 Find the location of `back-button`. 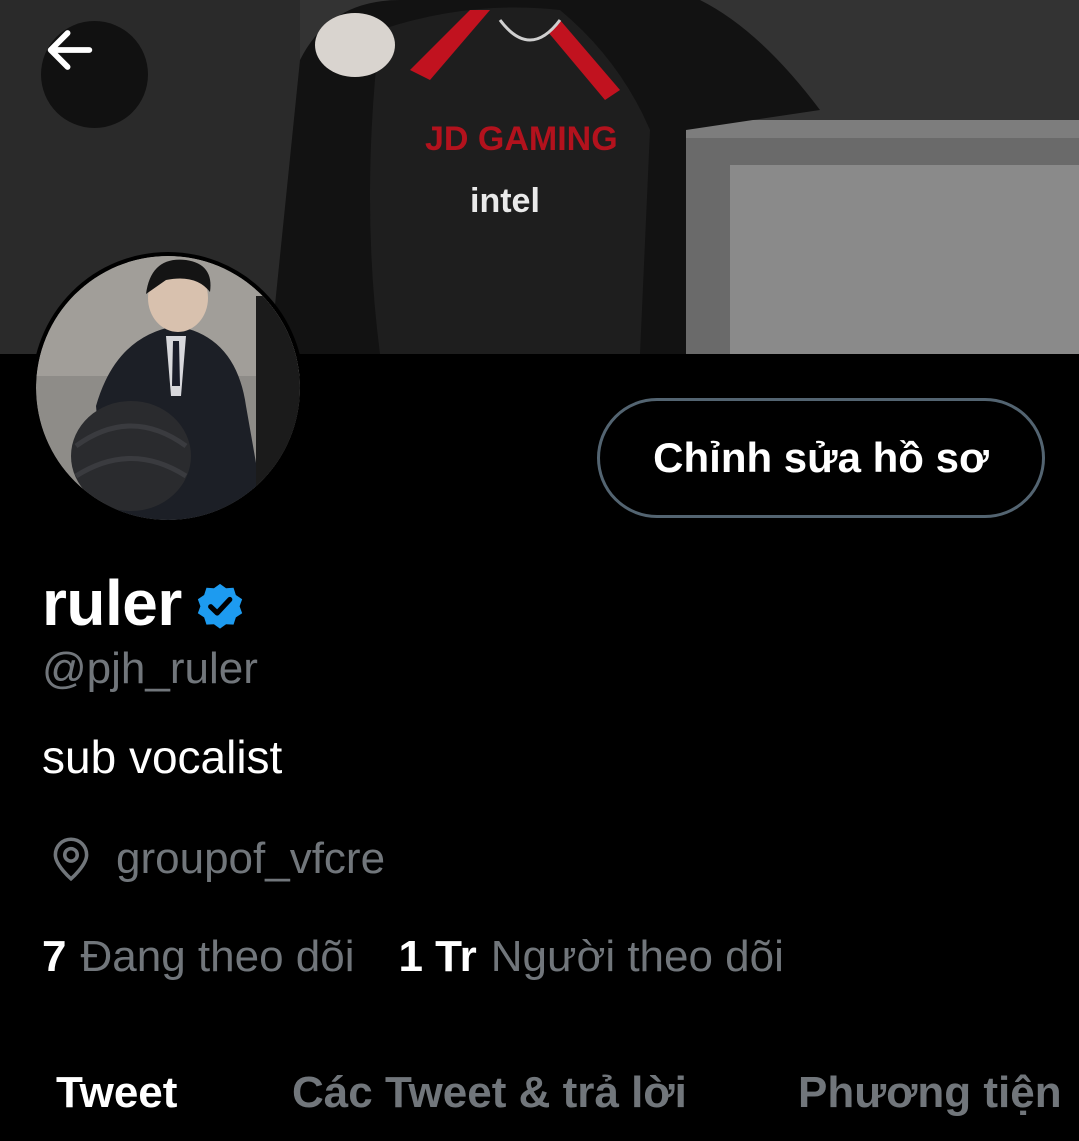

back-button is located at coordinates (94, 74).